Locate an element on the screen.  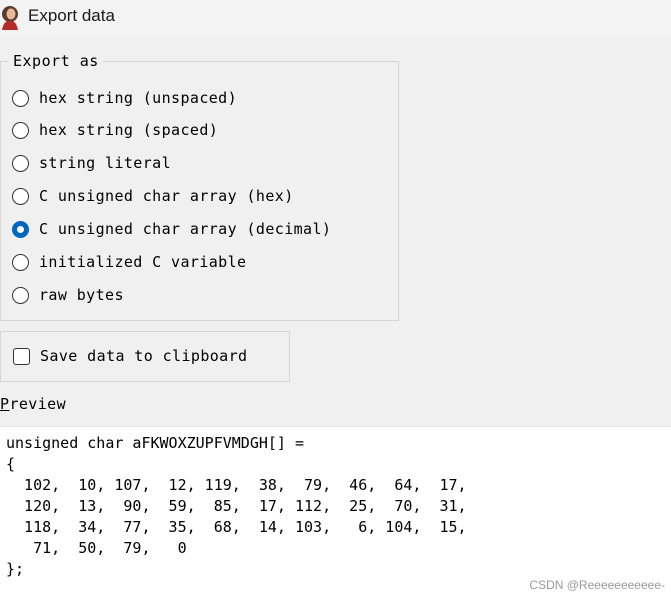
radio-label: raw bytes is located at coordinates (81, 295).